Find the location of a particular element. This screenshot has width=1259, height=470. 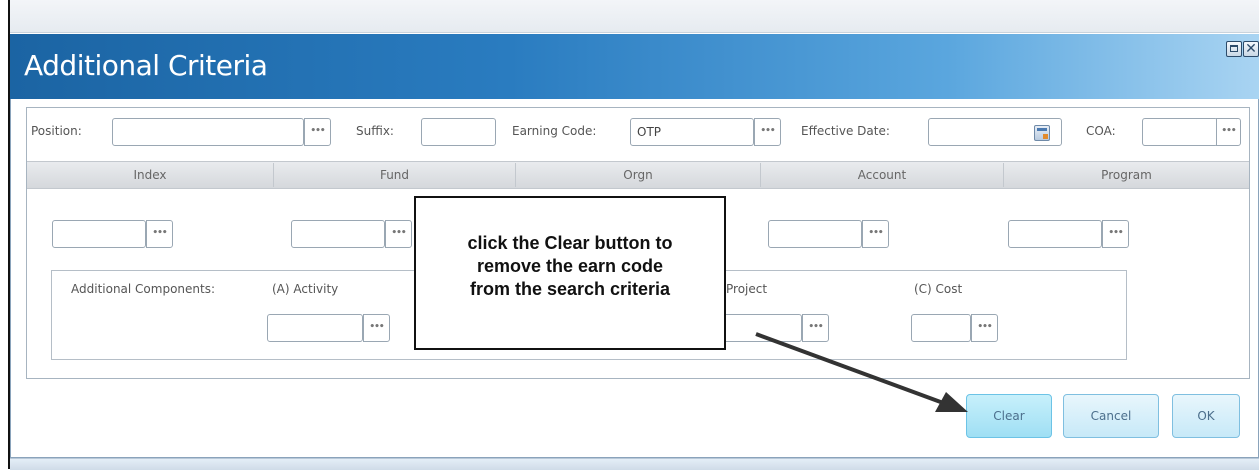

calendar-icon is located at coordinates (1042, 133).